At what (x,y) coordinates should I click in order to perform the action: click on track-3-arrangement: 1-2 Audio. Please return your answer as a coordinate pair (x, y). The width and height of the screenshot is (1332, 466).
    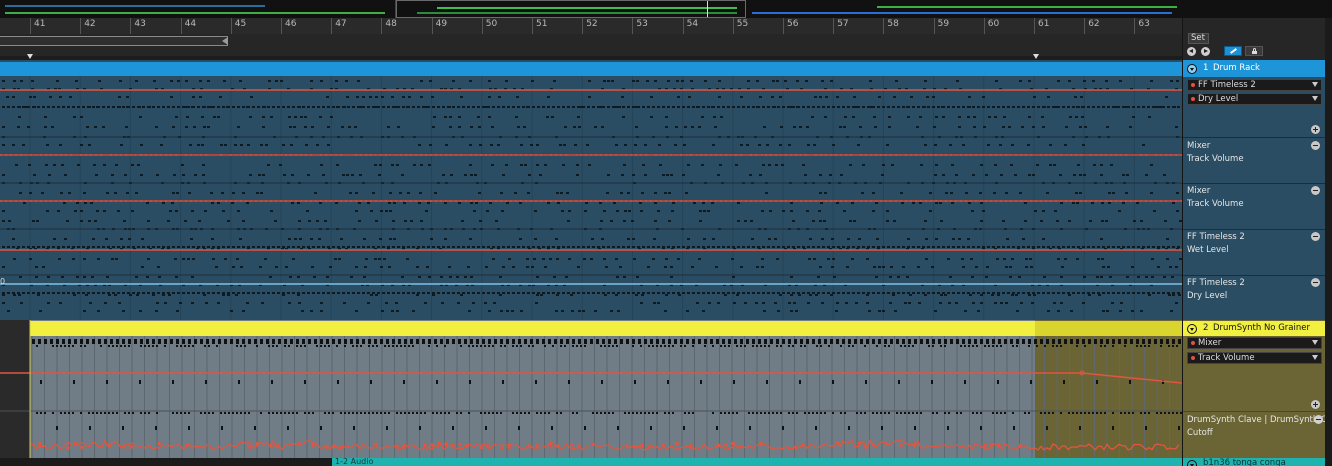
    Looking at the image, I should click on (591, 461).